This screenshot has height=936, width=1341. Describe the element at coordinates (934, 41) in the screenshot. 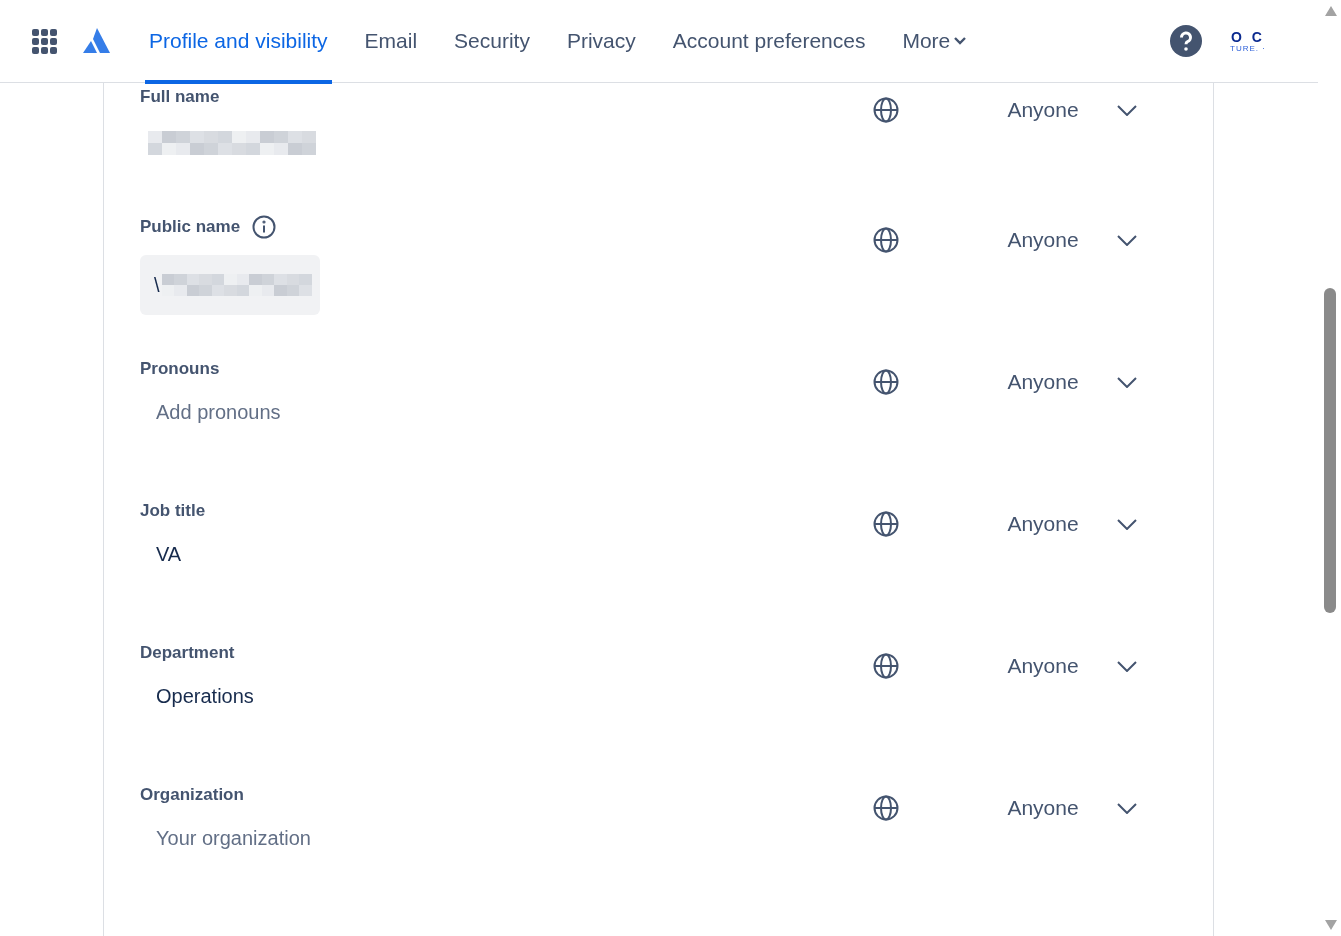

I see `more-menu: More` at that location.